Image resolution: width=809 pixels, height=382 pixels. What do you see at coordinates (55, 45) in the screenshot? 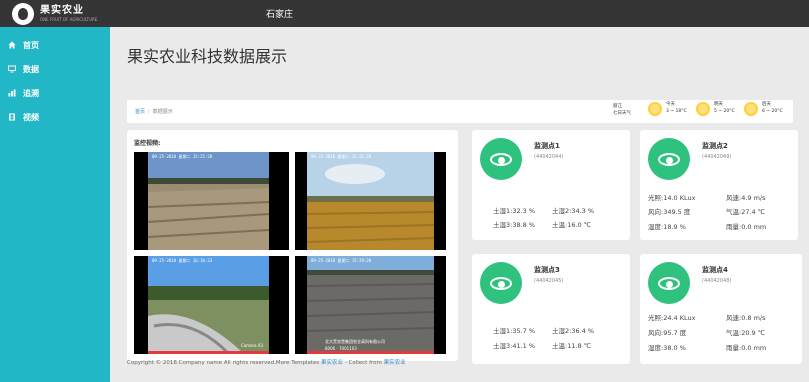
I see `sidebar-item-home: 首页` at bounding box center [55, 45].